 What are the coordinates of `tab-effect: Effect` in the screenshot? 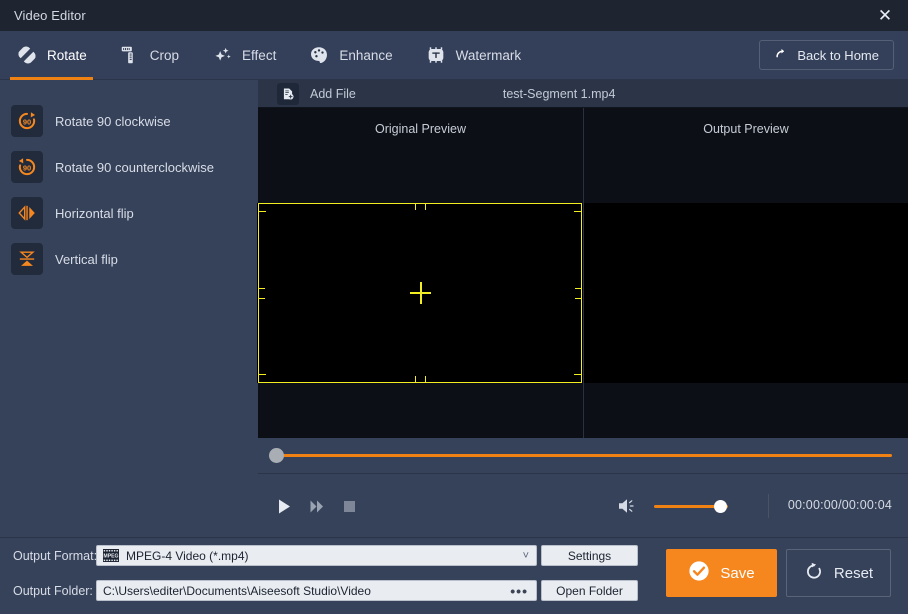 It's located at (243, 55).